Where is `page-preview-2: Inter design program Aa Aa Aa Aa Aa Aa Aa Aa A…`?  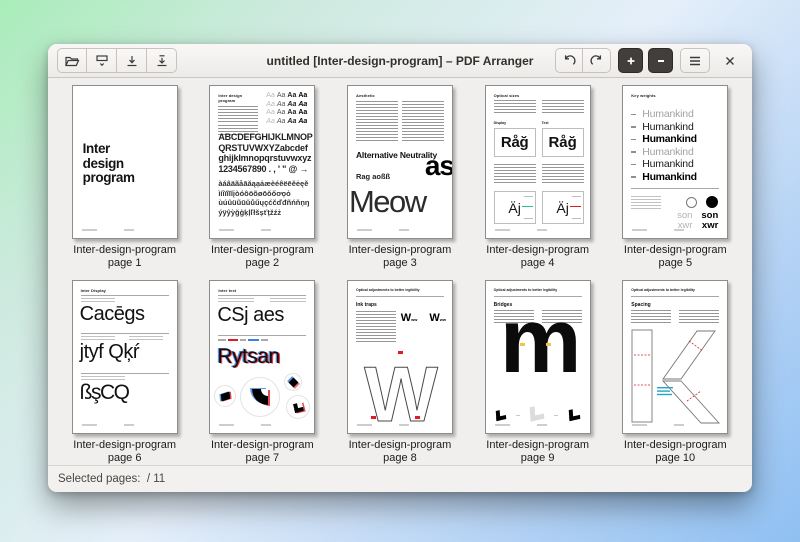
page-preview-2: Inter design program Aa Aa Aa Aa Aa Aa Aa Aa A… is located at coordinates (262, 162).